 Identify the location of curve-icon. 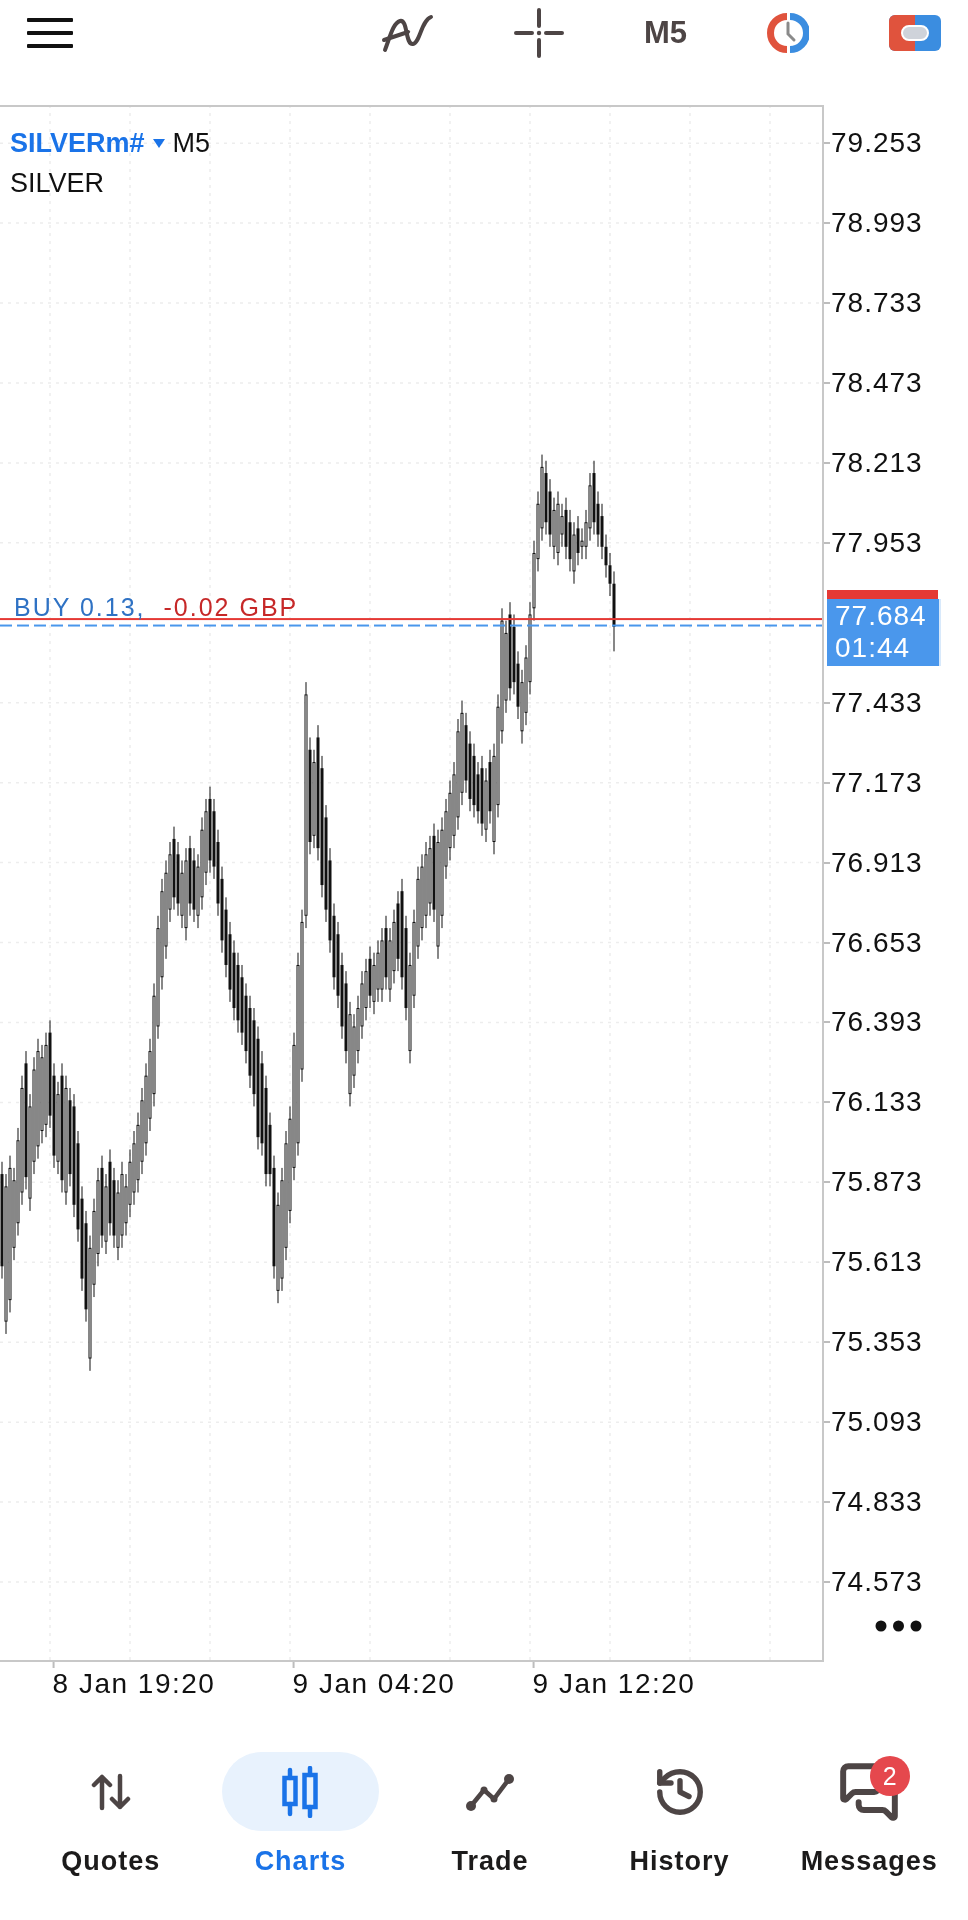
(407, 33).